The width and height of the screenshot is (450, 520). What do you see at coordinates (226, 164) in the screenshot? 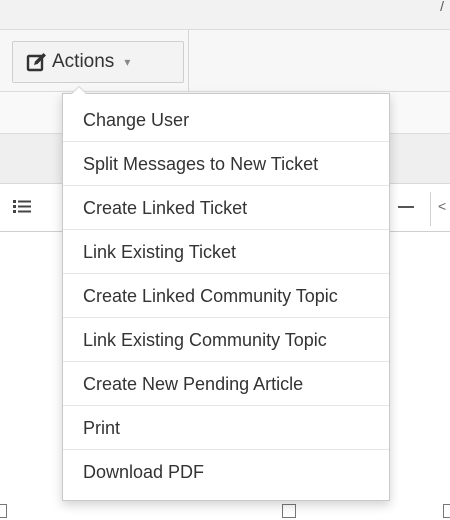
I see `menu-item-split-messages: Split Messages to New Ticket` at bounding box center [226, 164].